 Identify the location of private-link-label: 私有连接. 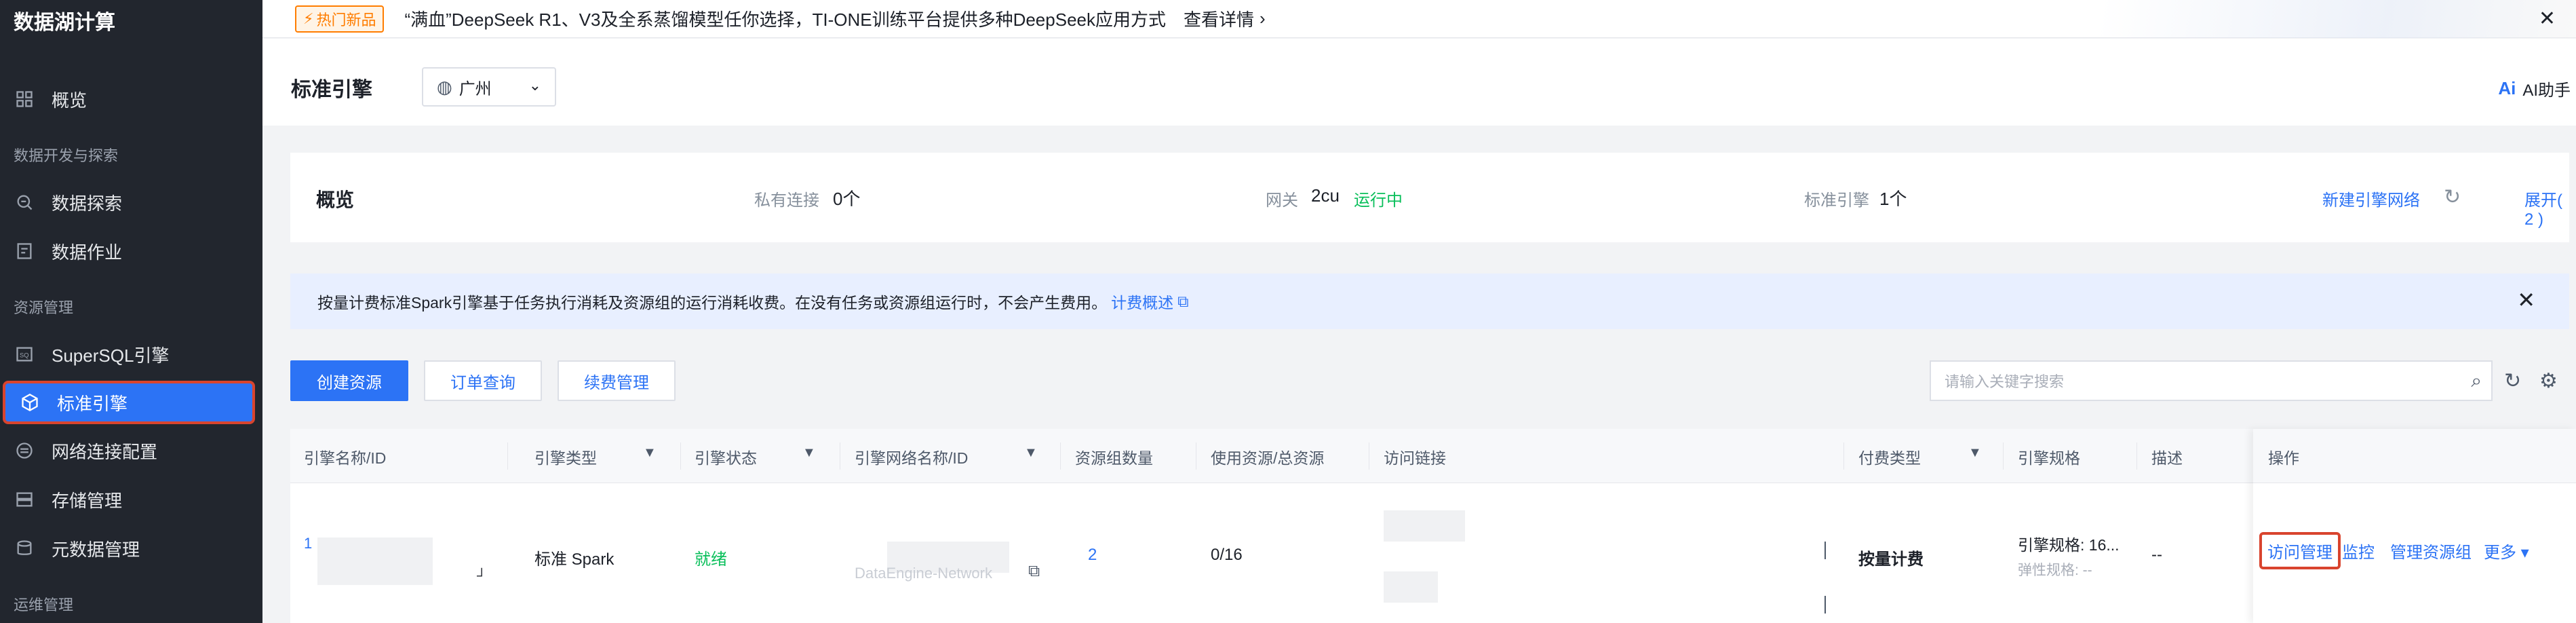
(786, 200).